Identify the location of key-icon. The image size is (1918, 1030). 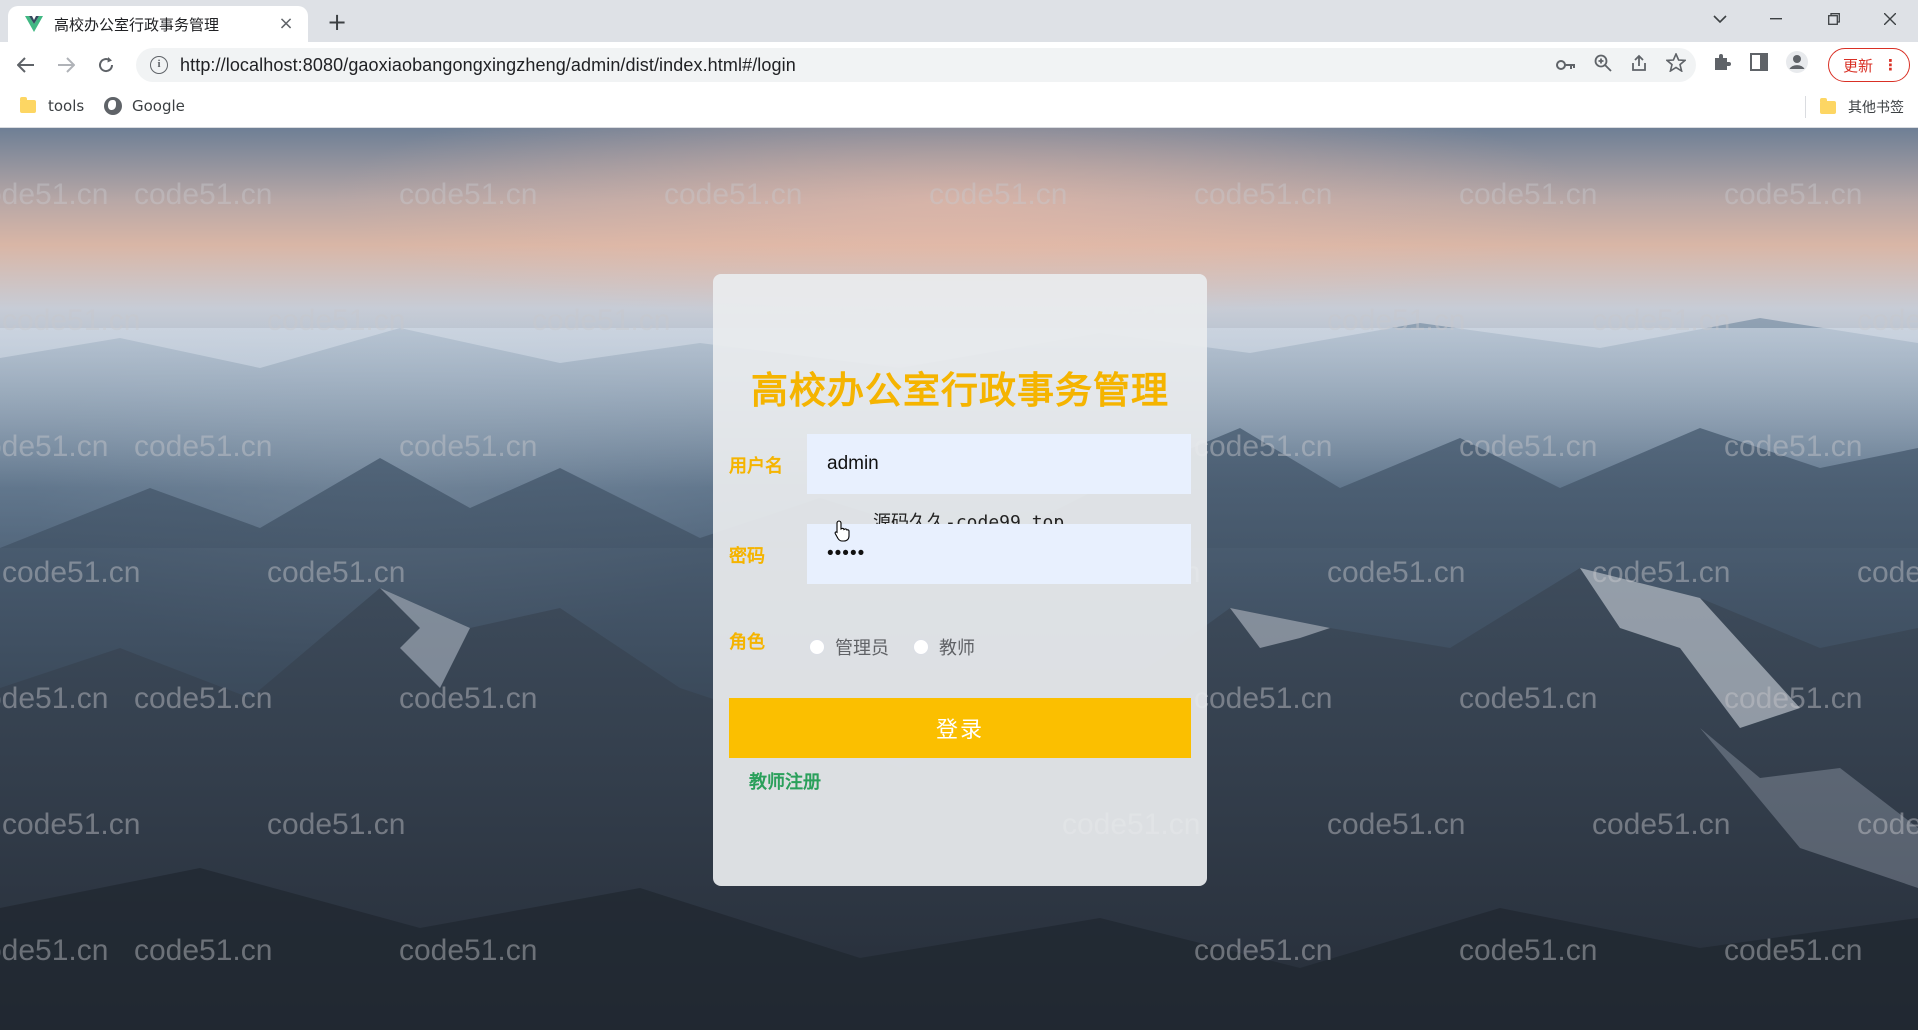
(1566, 65).